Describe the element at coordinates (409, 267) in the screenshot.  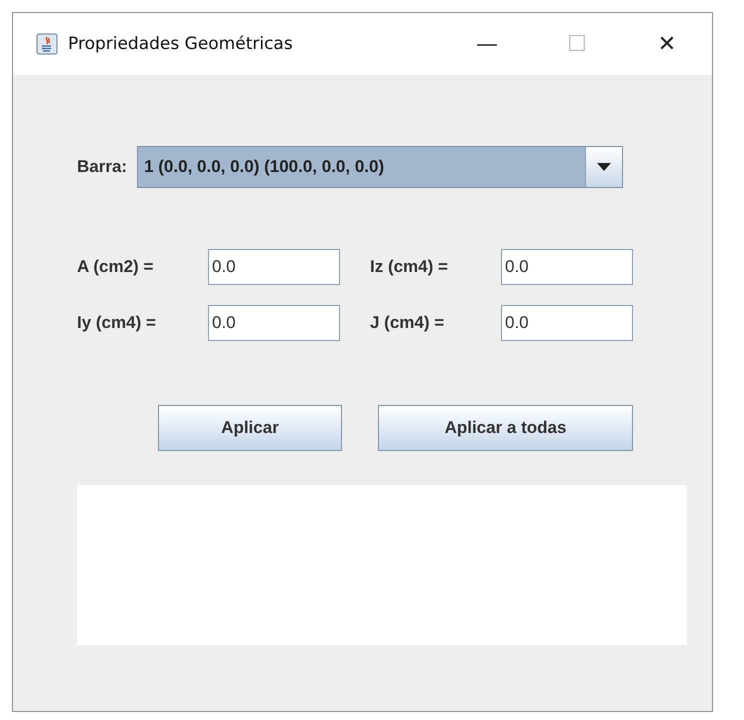
I see `field-label: Iz (cm4) =` at that location.